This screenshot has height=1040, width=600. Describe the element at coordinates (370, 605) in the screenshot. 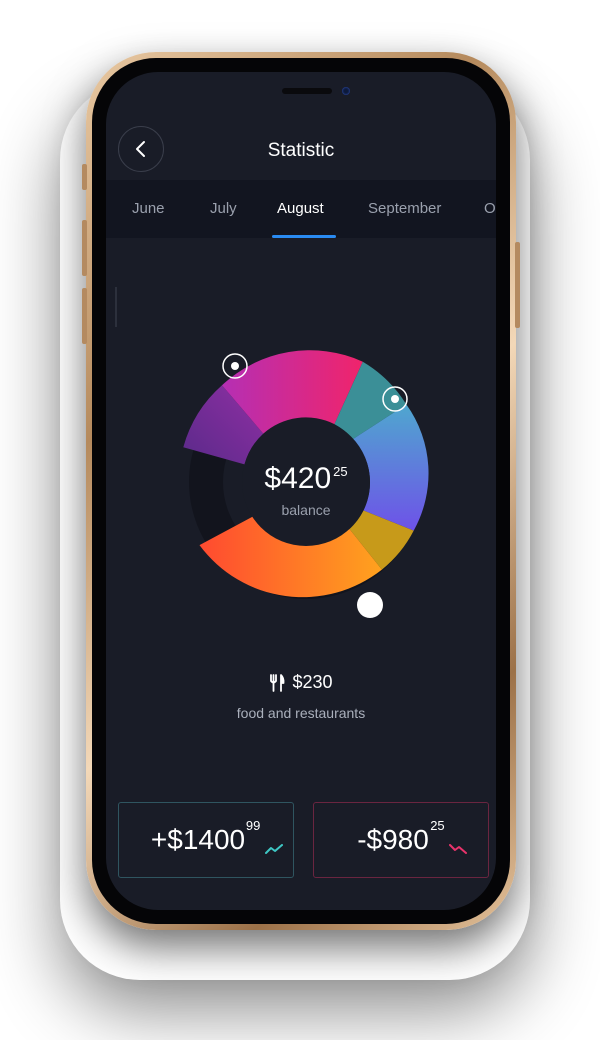

I see `donut-slider-handle` at that location.